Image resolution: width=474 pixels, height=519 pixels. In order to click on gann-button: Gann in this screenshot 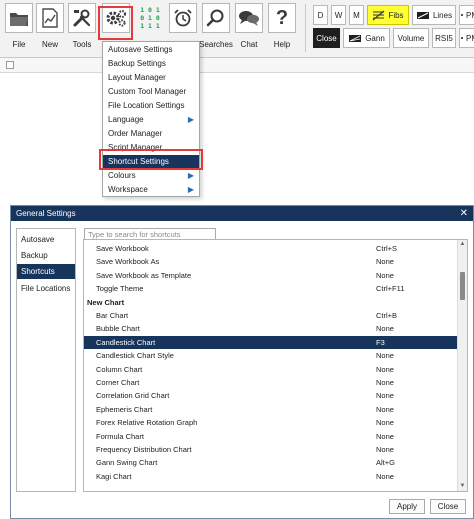, I will do `click(366, 38)`.